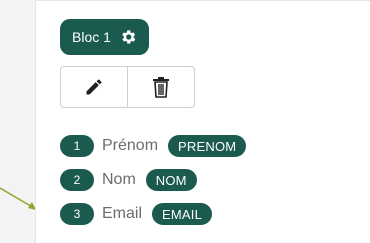  What do you see at coordinates (18, 198) in the screenshot?
I see `pointer-arrow-icon` at bounding box center [18, 198].